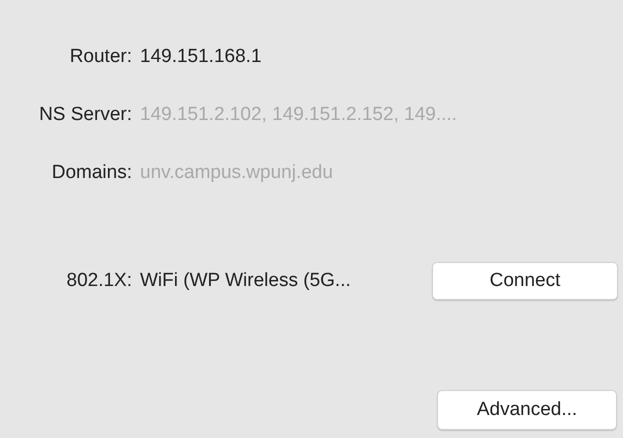  Describe the element at coordinates (99, 281) in the screenshot. I see `field-label: 802.1X:` at that location.